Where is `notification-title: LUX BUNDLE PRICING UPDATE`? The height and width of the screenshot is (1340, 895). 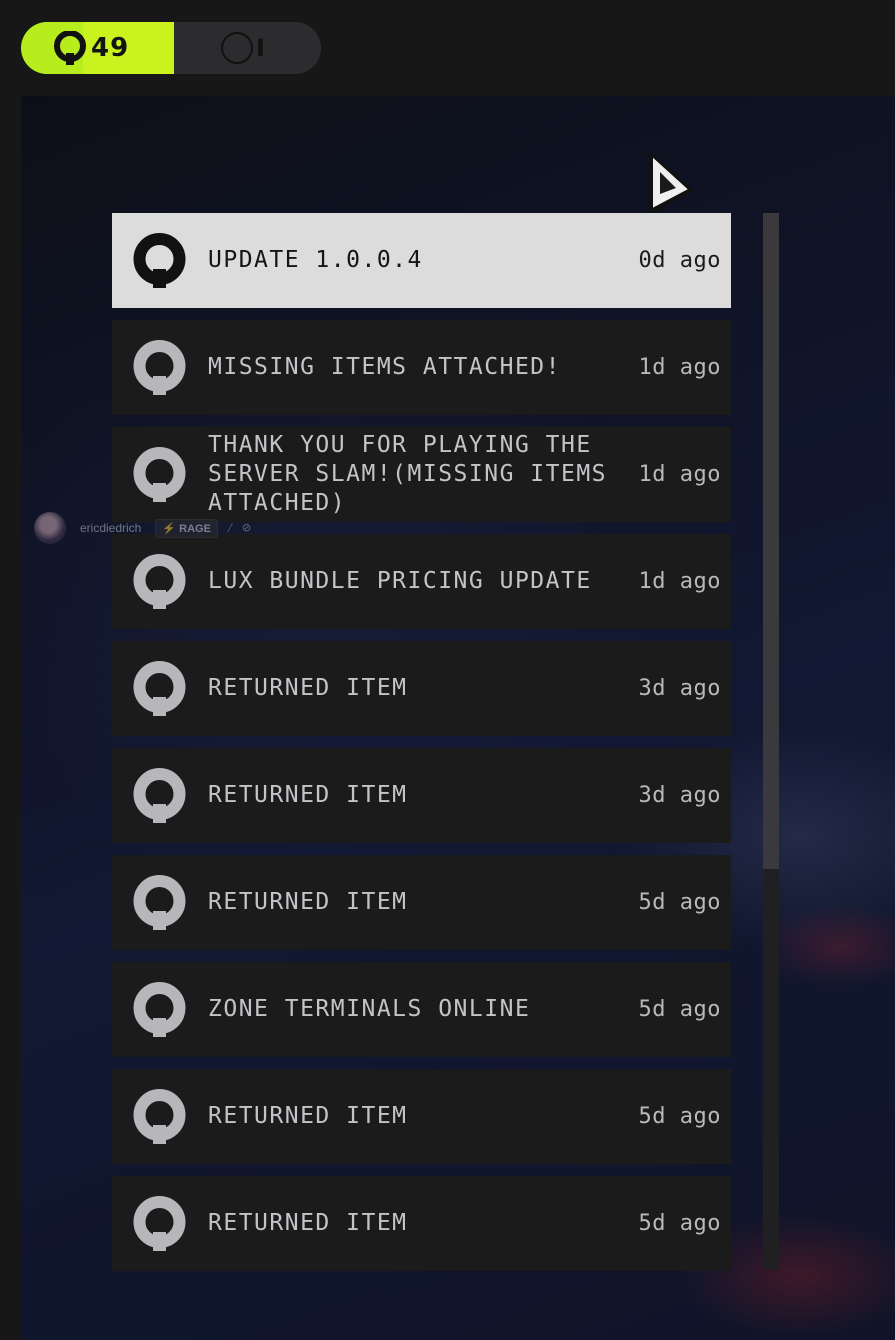 notification-title: LUX BUNDLE PRICING UPDATE is located at coordinates (400, 581).